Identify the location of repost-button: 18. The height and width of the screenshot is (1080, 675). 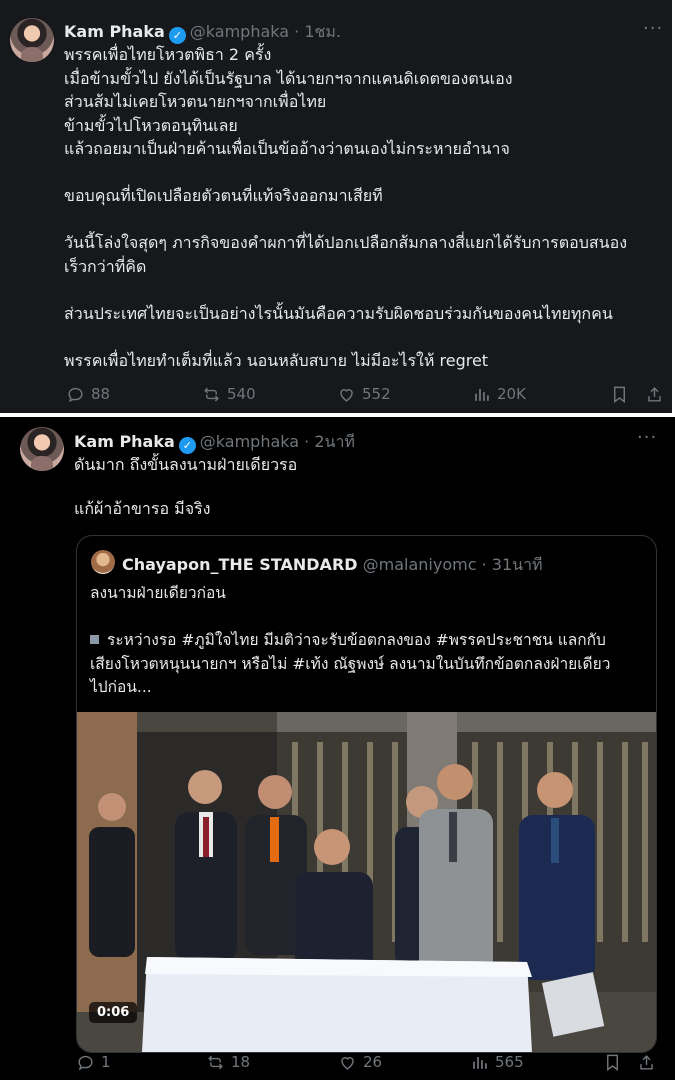
(228, 1062).